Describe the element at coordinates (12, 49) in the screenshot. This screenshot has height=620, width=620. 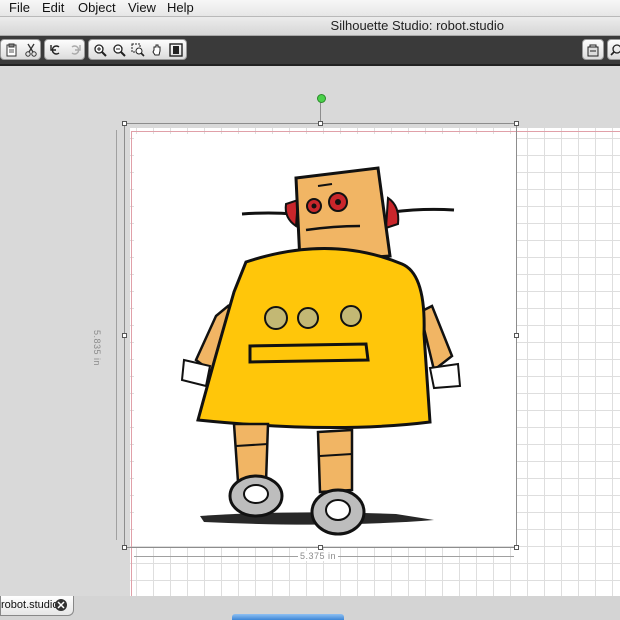
I see `paste-icon` at that location.